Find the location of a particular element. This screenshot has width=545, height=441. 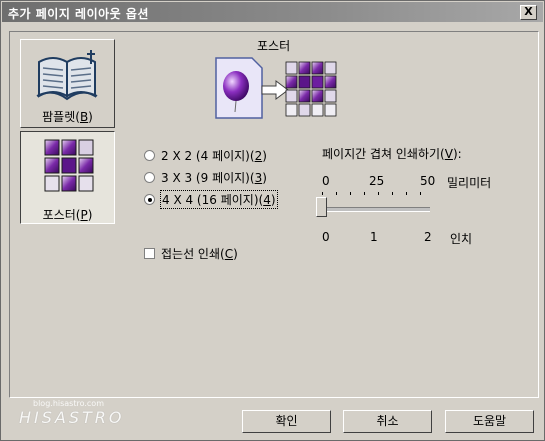

watermark-logo: HISASTRO is located at coordinates (72, 417).